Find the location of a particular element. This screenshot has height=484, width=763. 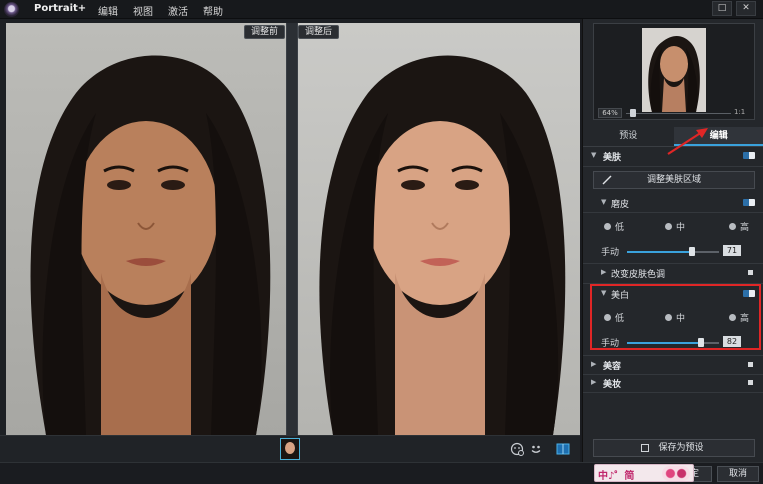

comparison-divider is located at coordinates (292, 229).